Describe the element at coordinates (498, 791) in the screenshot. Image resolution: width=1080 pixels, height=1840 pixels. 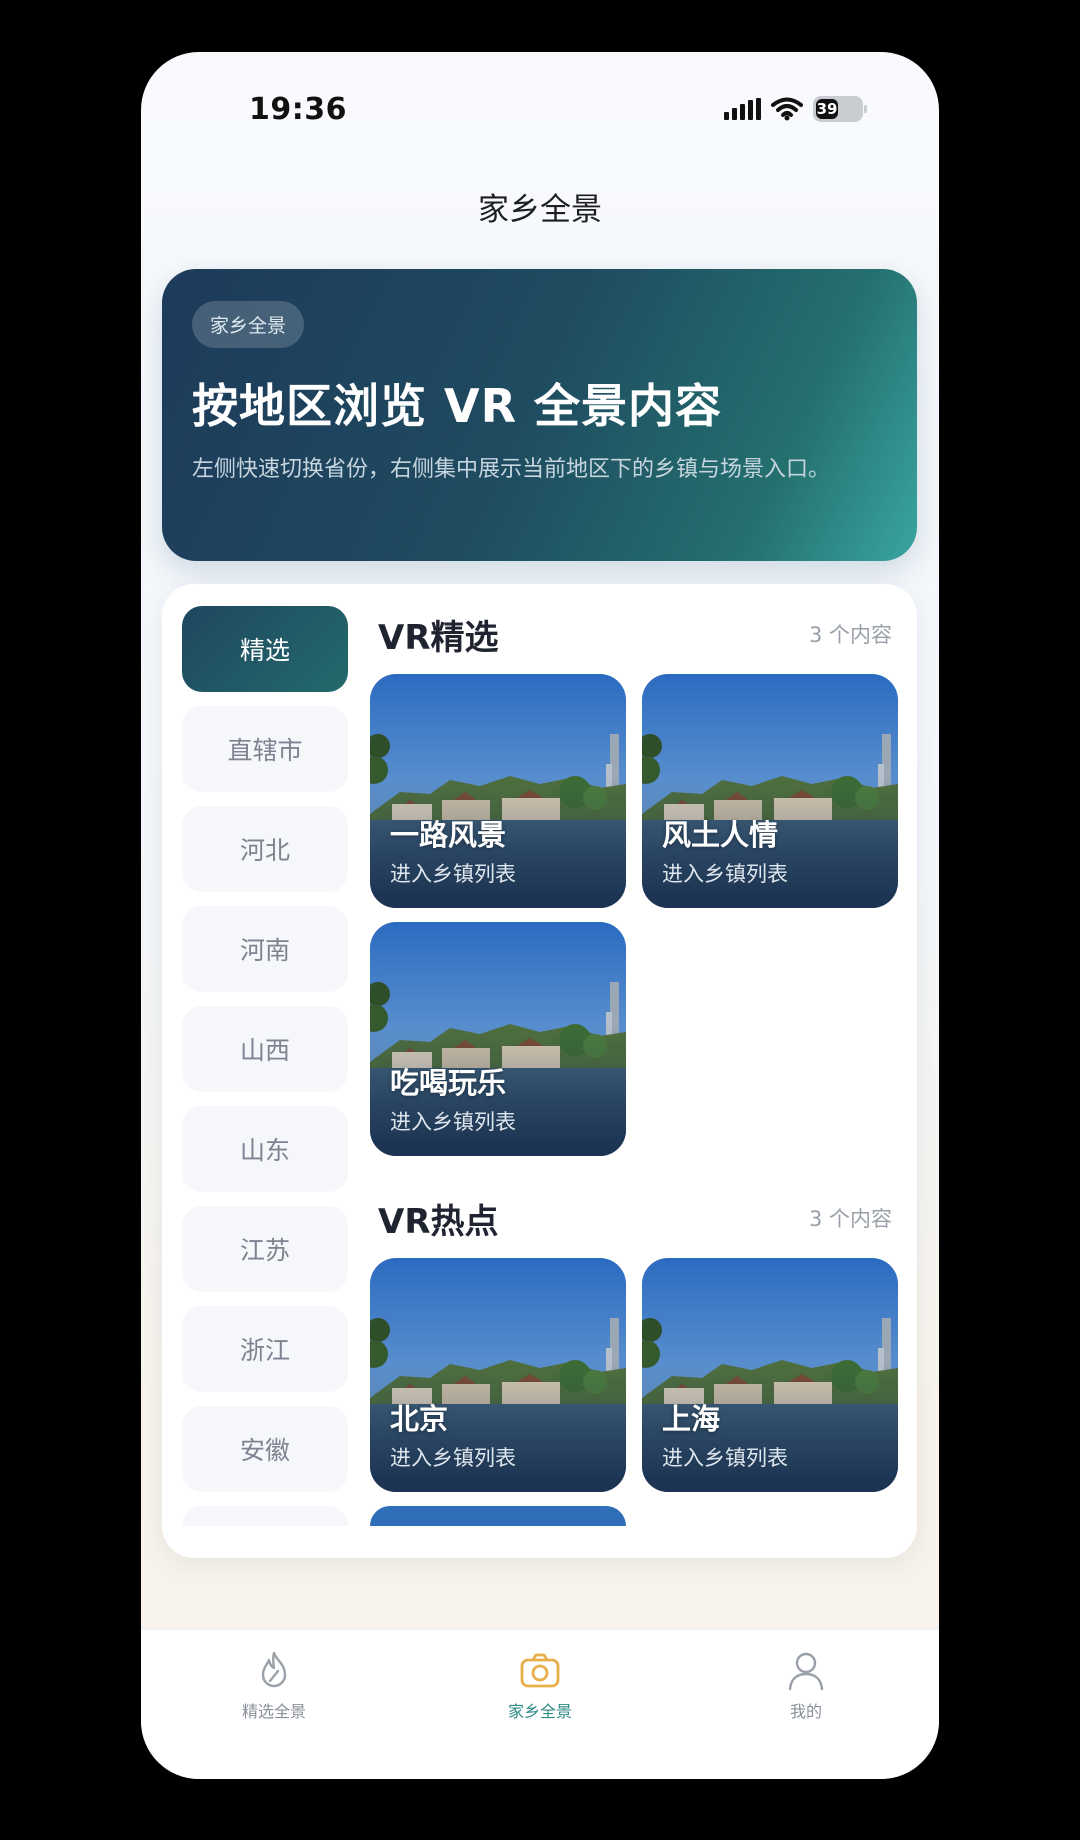
I see `scene-tile: 一路风景 进入乡镇列表` at that location.